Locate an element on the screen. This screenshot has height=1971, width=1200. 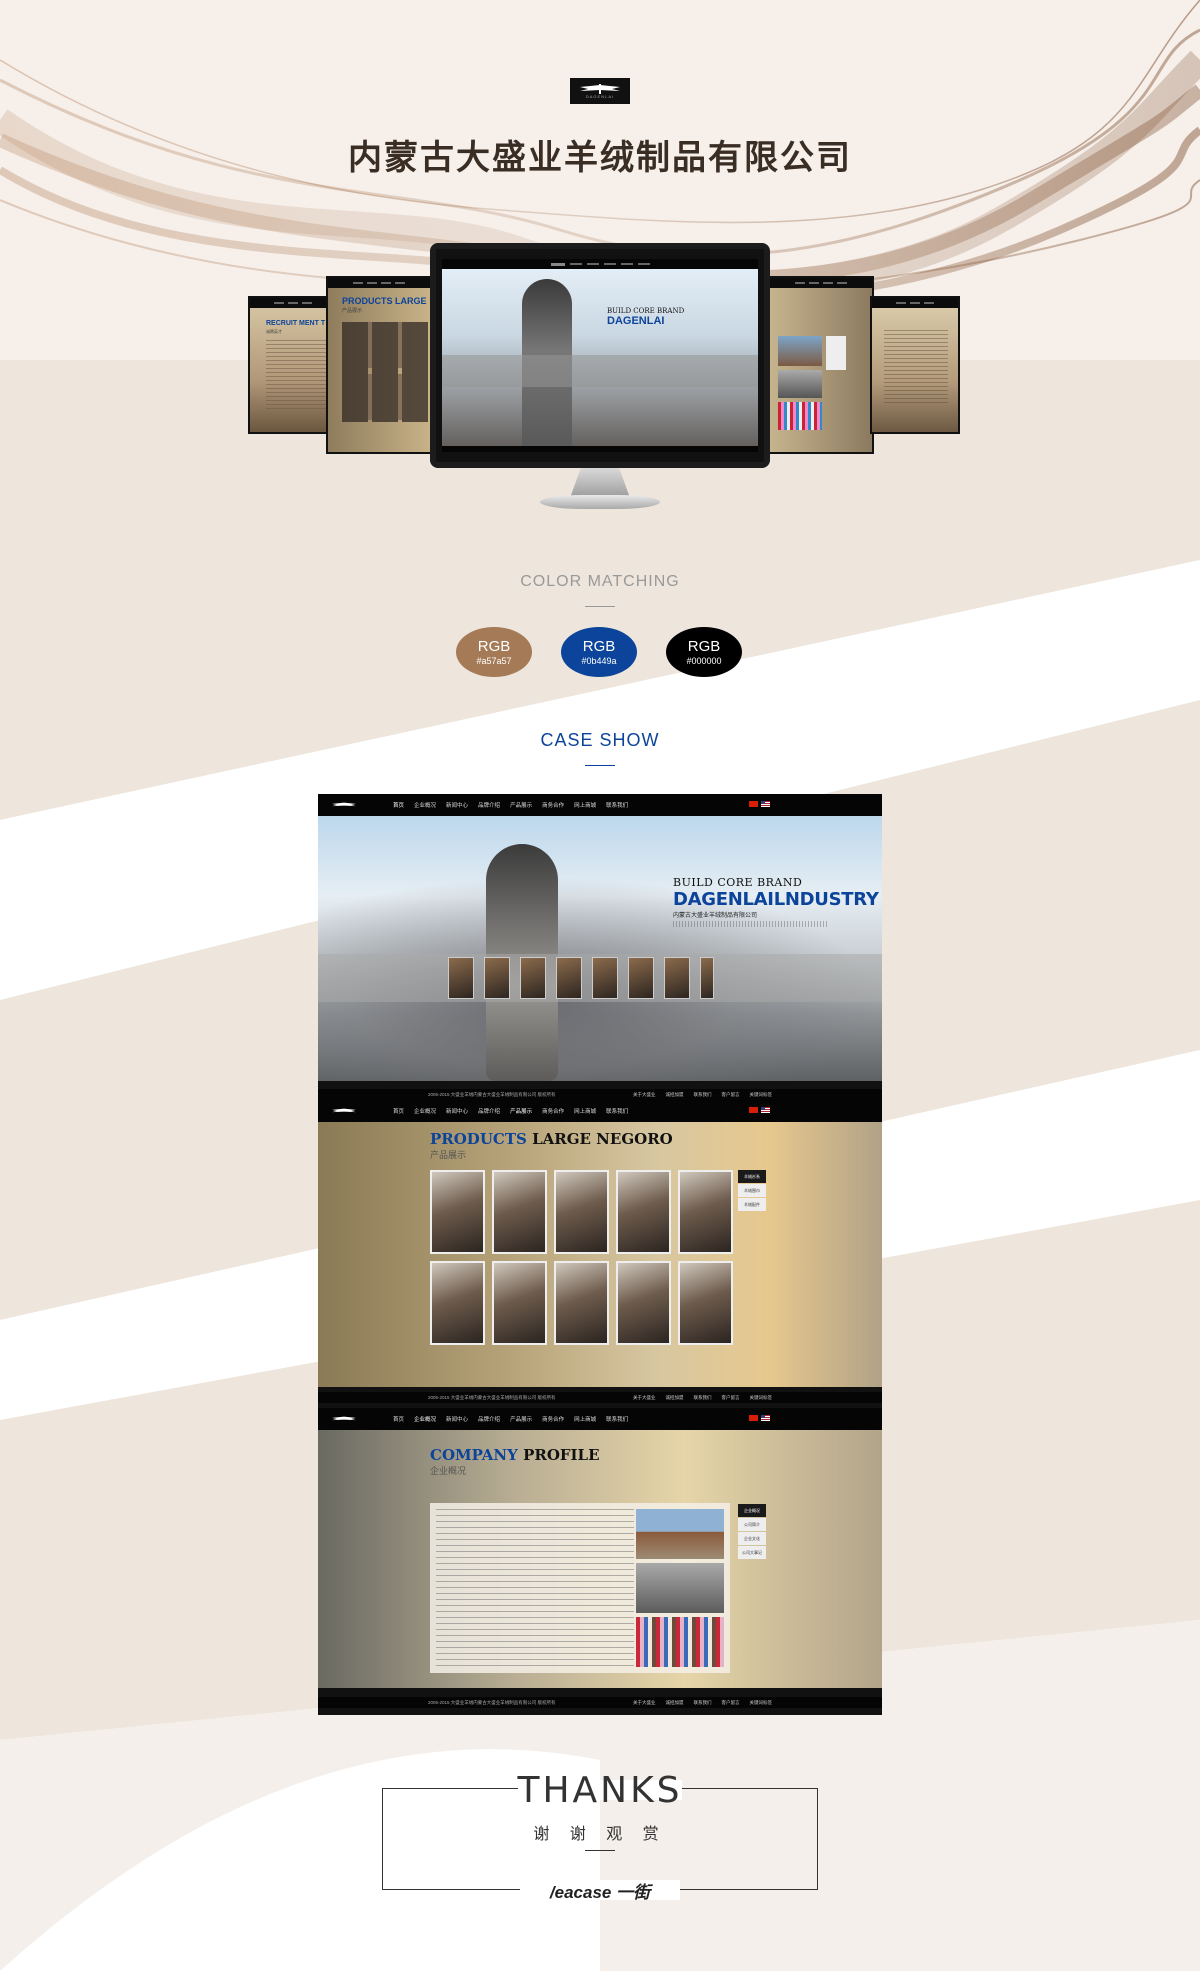
side-menu-item: 羊绒配件 is located at coordinates (752, 1204).